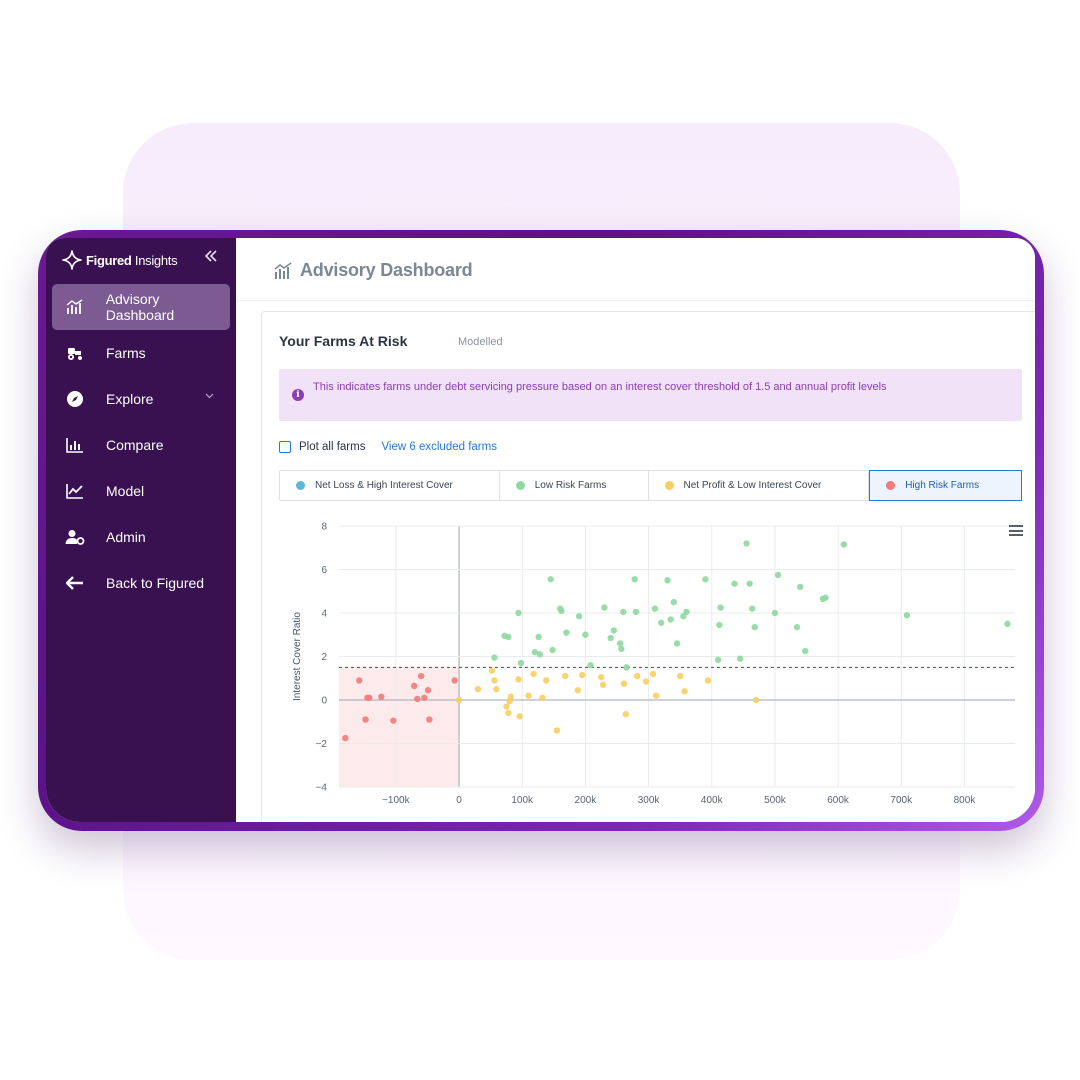 This screenshot has width=1080, height=1080. Describe the element at coordinates (75, 445) in the screenshot. I see `bar-chart-icon` at that location.